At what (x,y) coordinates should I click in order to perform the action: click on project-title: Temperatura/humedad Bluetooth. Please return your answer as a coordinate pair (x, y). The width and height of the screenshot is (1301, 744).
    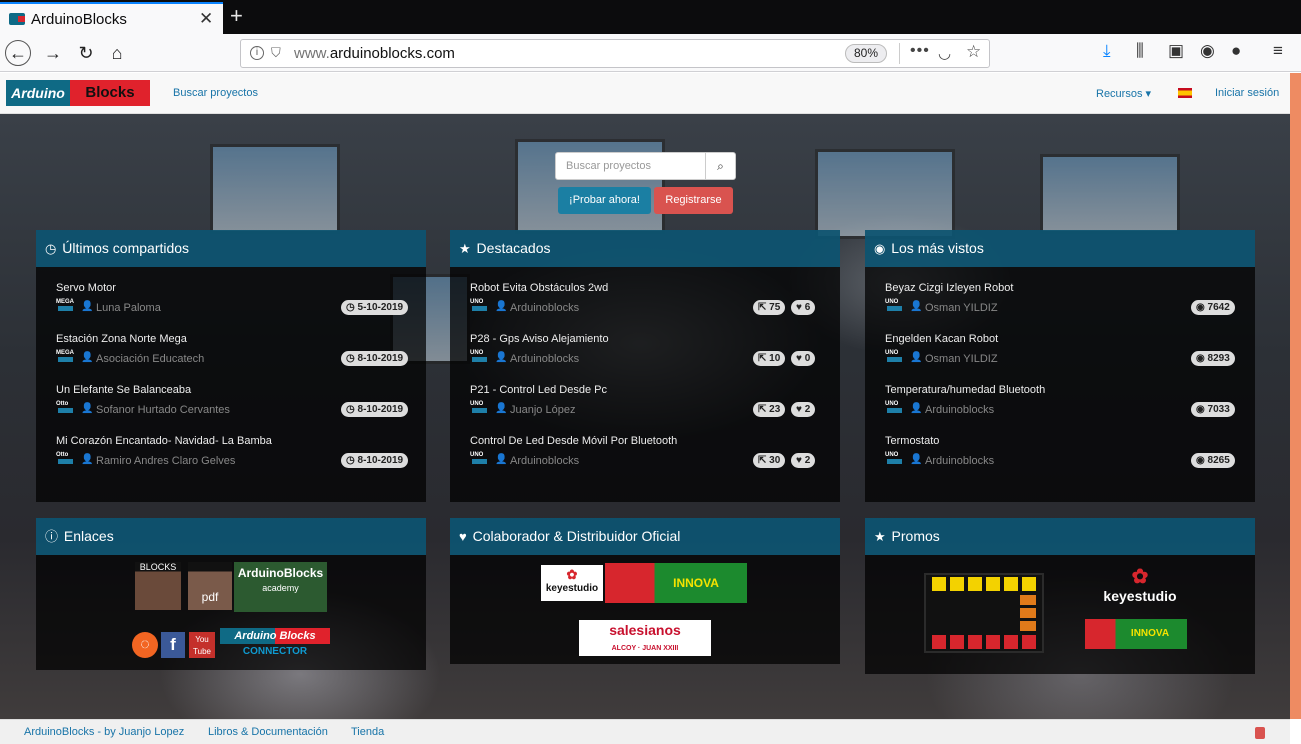
    Looking at the image, I should click on (965, 390).